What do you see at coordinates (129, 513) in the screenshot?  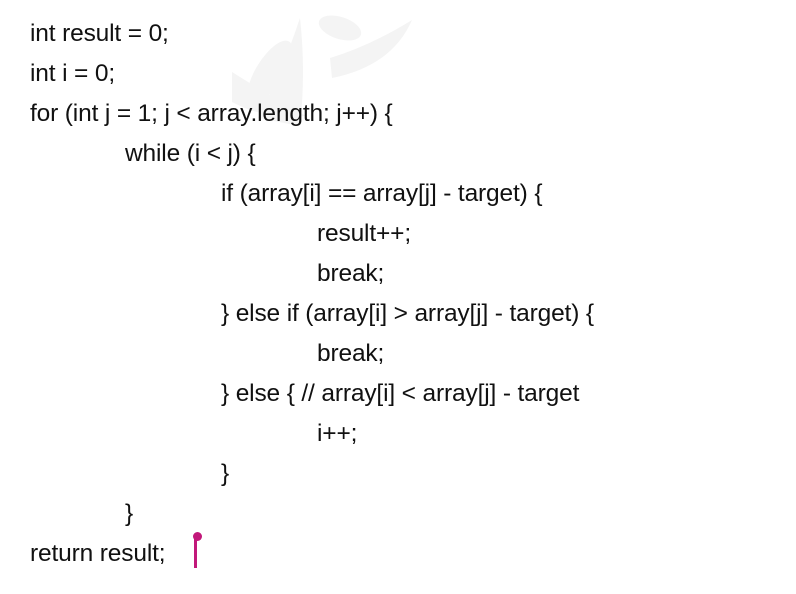 I see `code-line-13: }` at bounding box center [129, 513].